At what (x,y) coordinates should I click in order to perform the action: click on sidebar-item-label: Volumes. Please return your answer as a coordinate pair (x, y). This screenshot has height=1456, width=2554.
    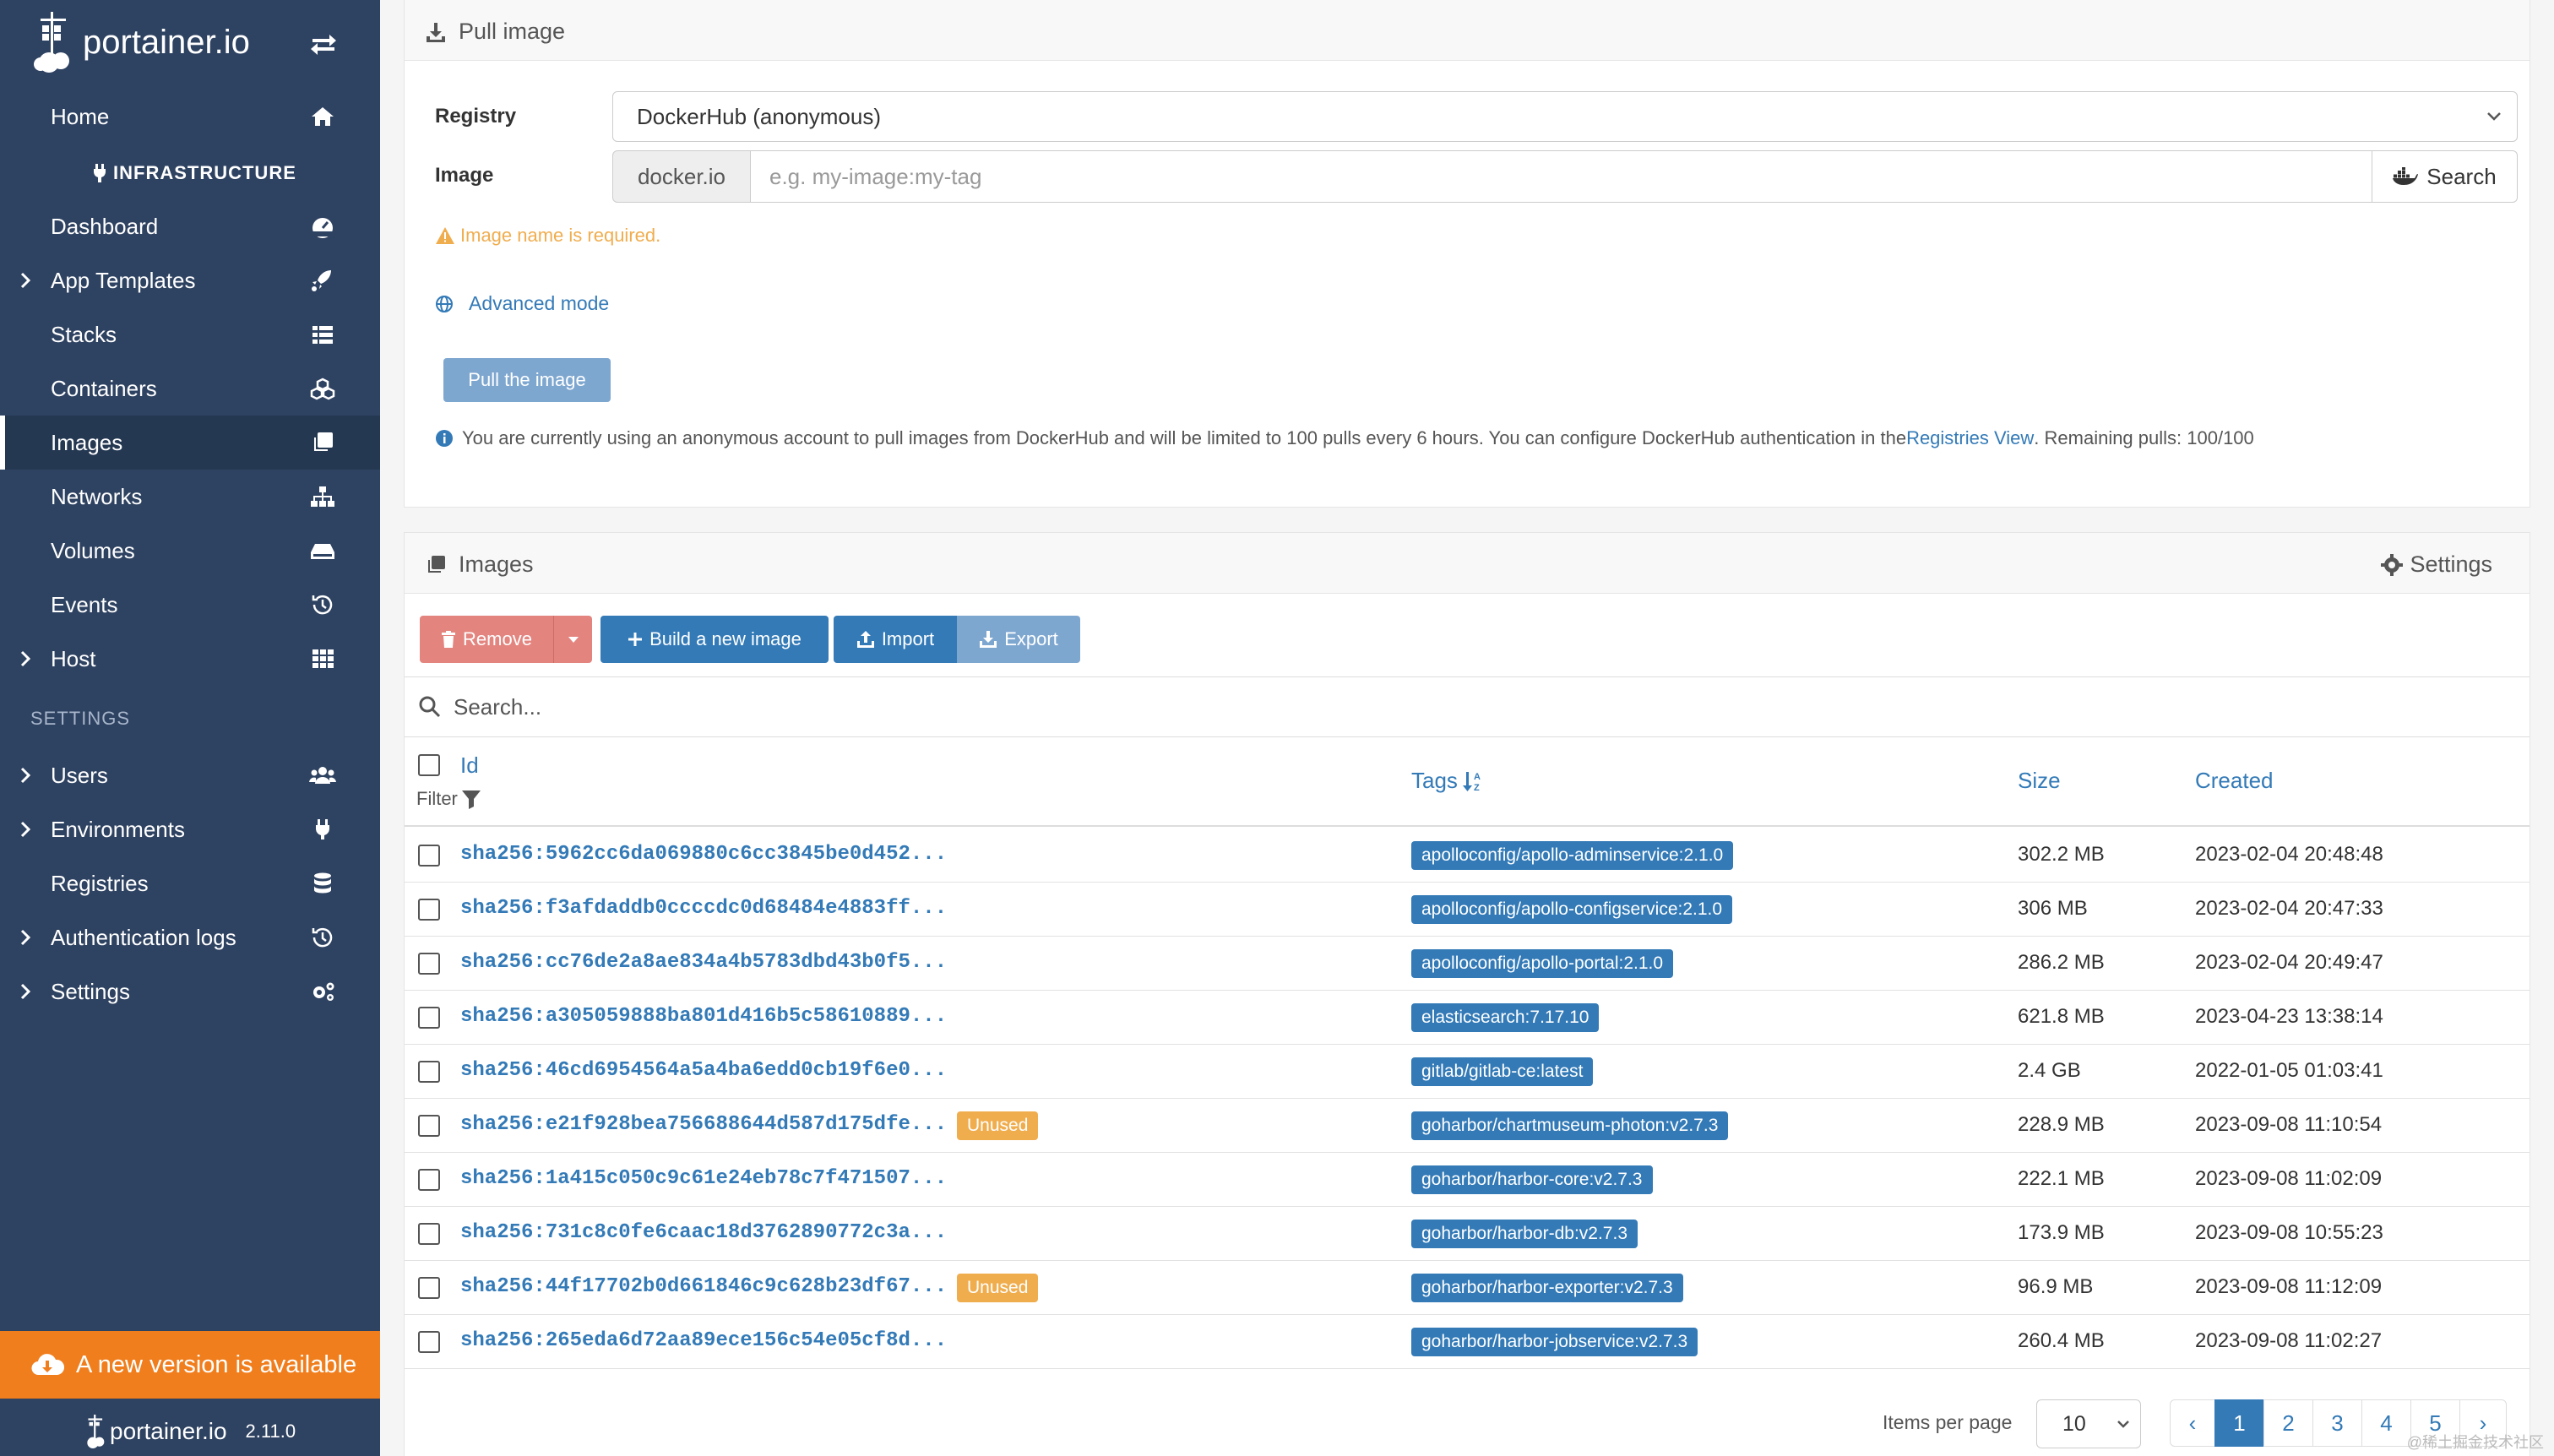
    Looking at the image, I should click on (93, 550).